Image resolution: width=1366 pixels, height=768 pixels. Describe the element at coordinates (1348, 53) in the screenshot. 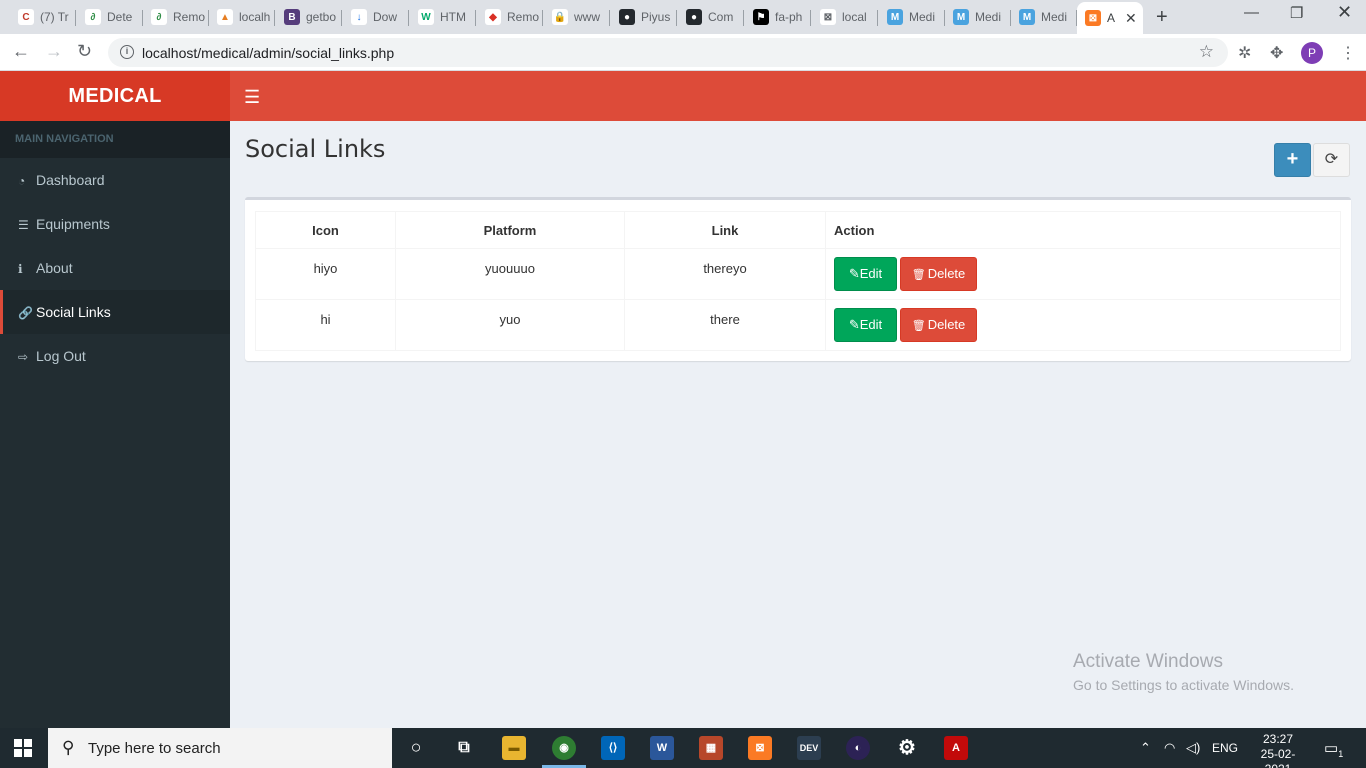

I see `kebab-menu-icon: ⋮` at that location.